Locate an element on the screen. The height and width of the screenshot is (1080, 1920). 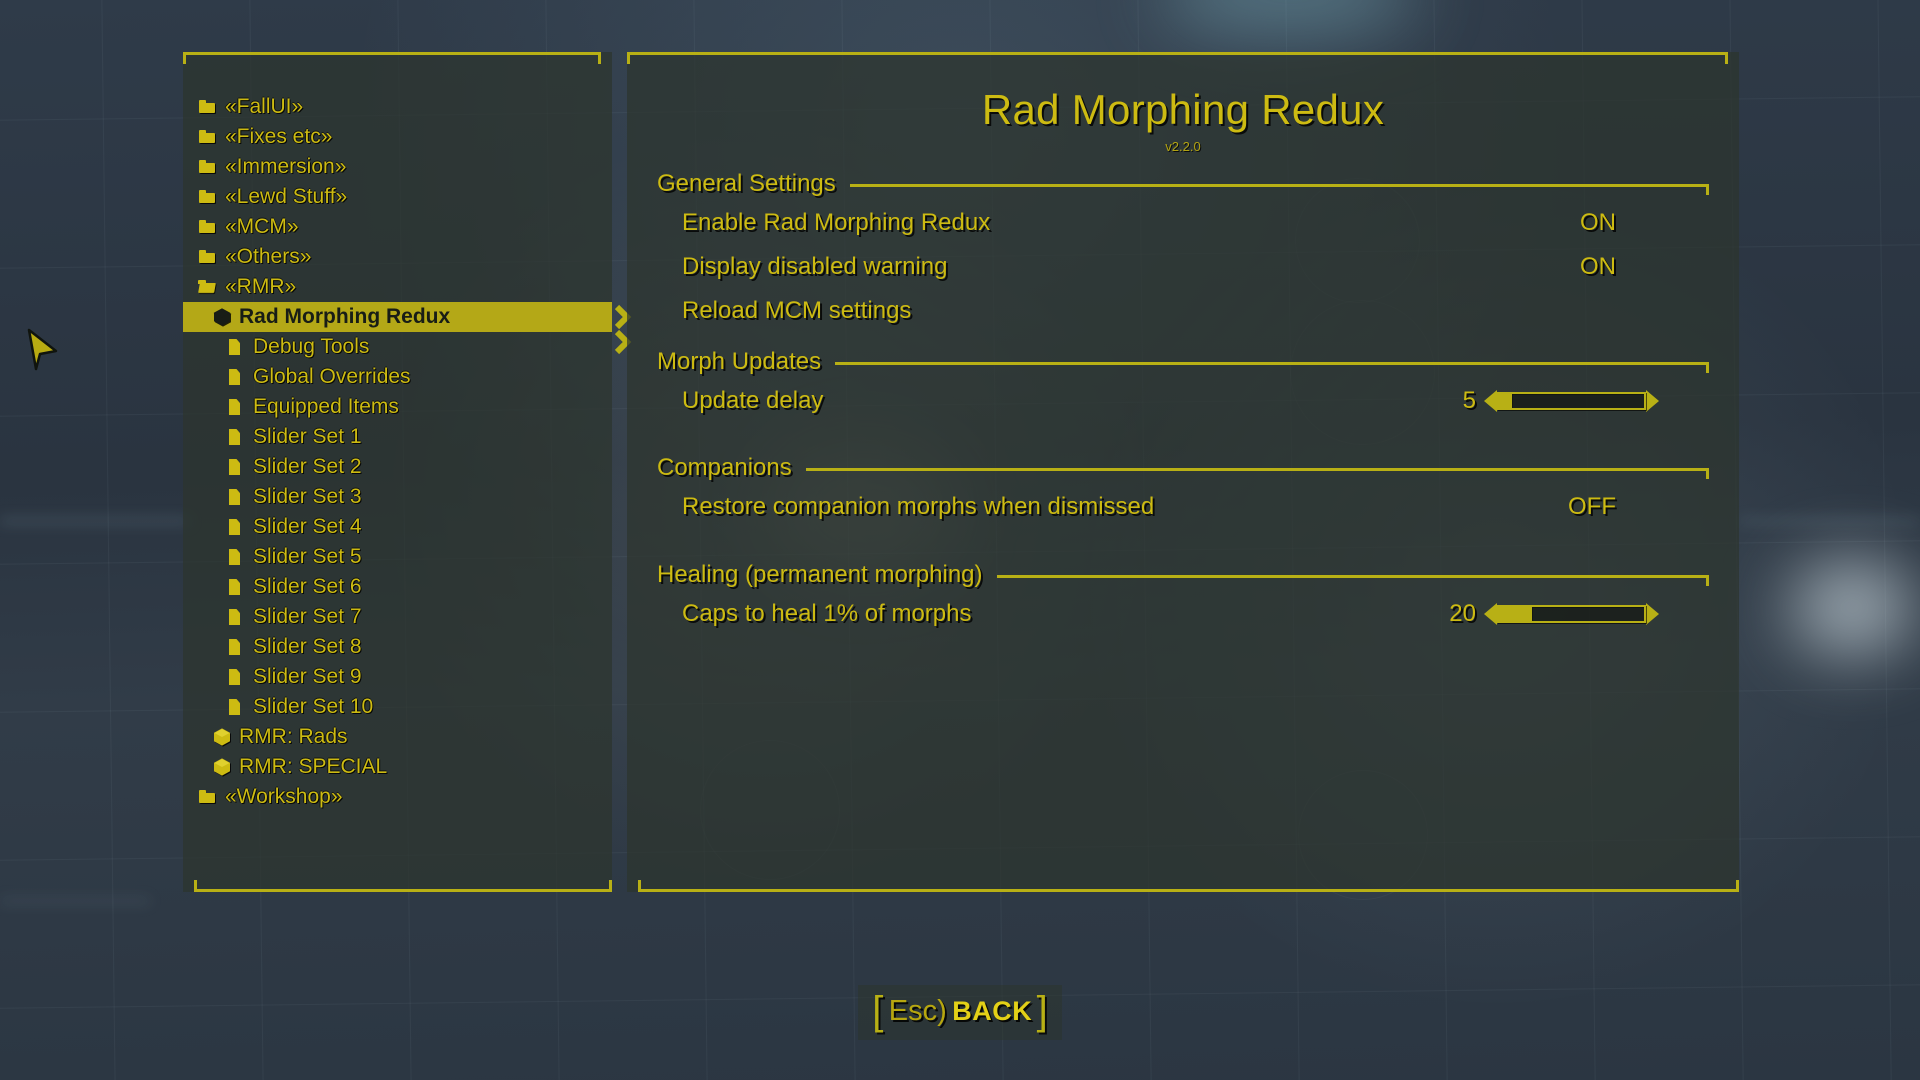
setting-row: Display disabled warning ON is located at coordinates (1183, 267).